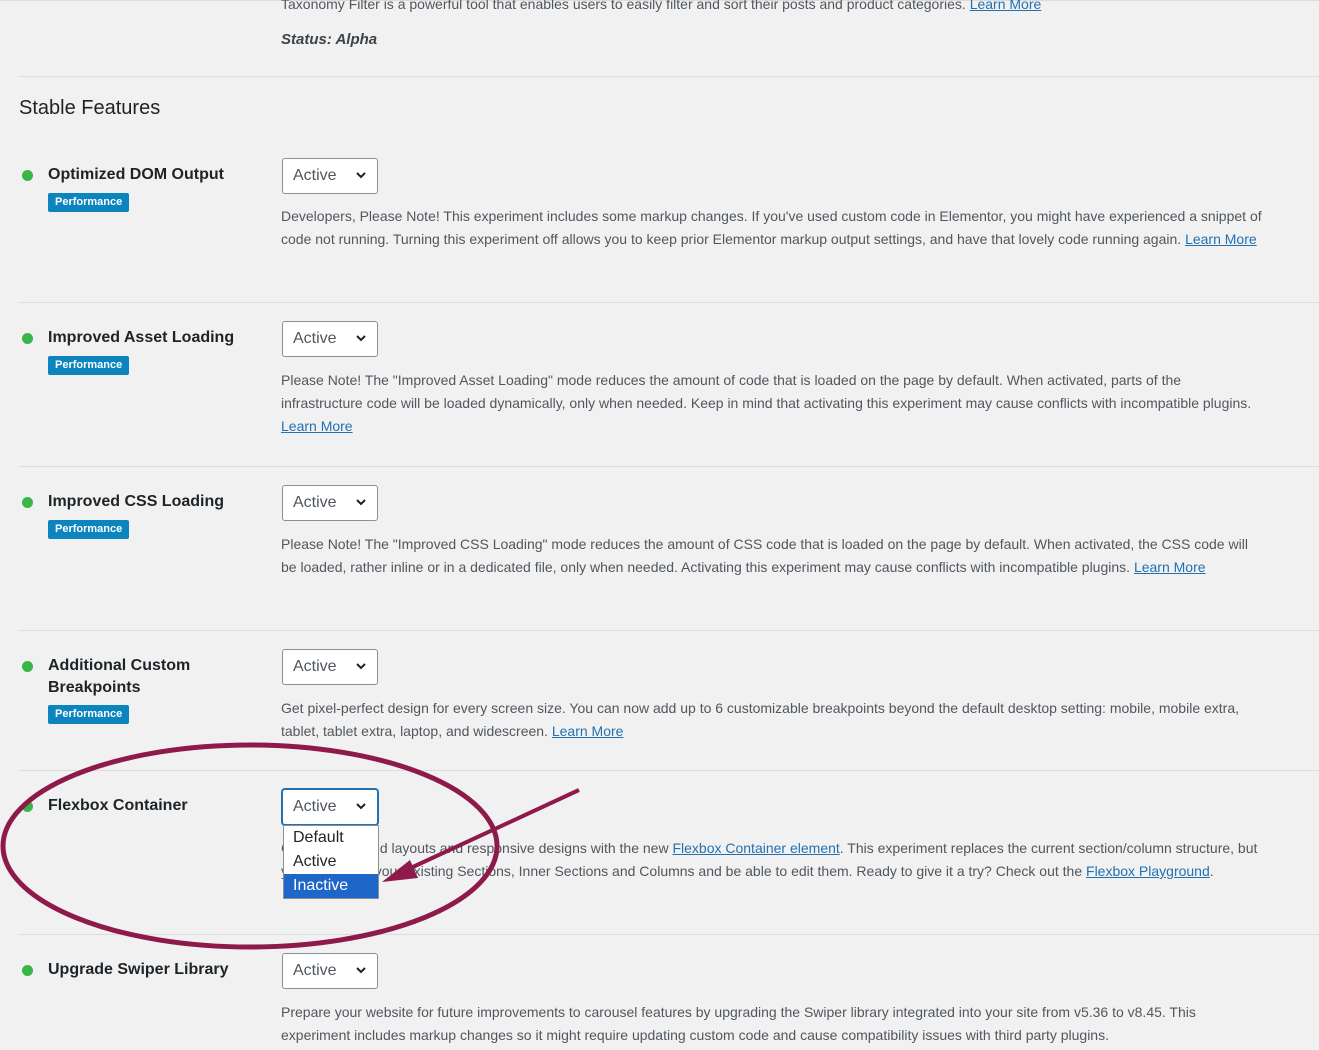 The width and height of the screenshot is (1319, 1050). Describe the element at coordinates (119, 676) in the screenshot. I see `feature-name: Additional Custom Breakpoints` at that location.